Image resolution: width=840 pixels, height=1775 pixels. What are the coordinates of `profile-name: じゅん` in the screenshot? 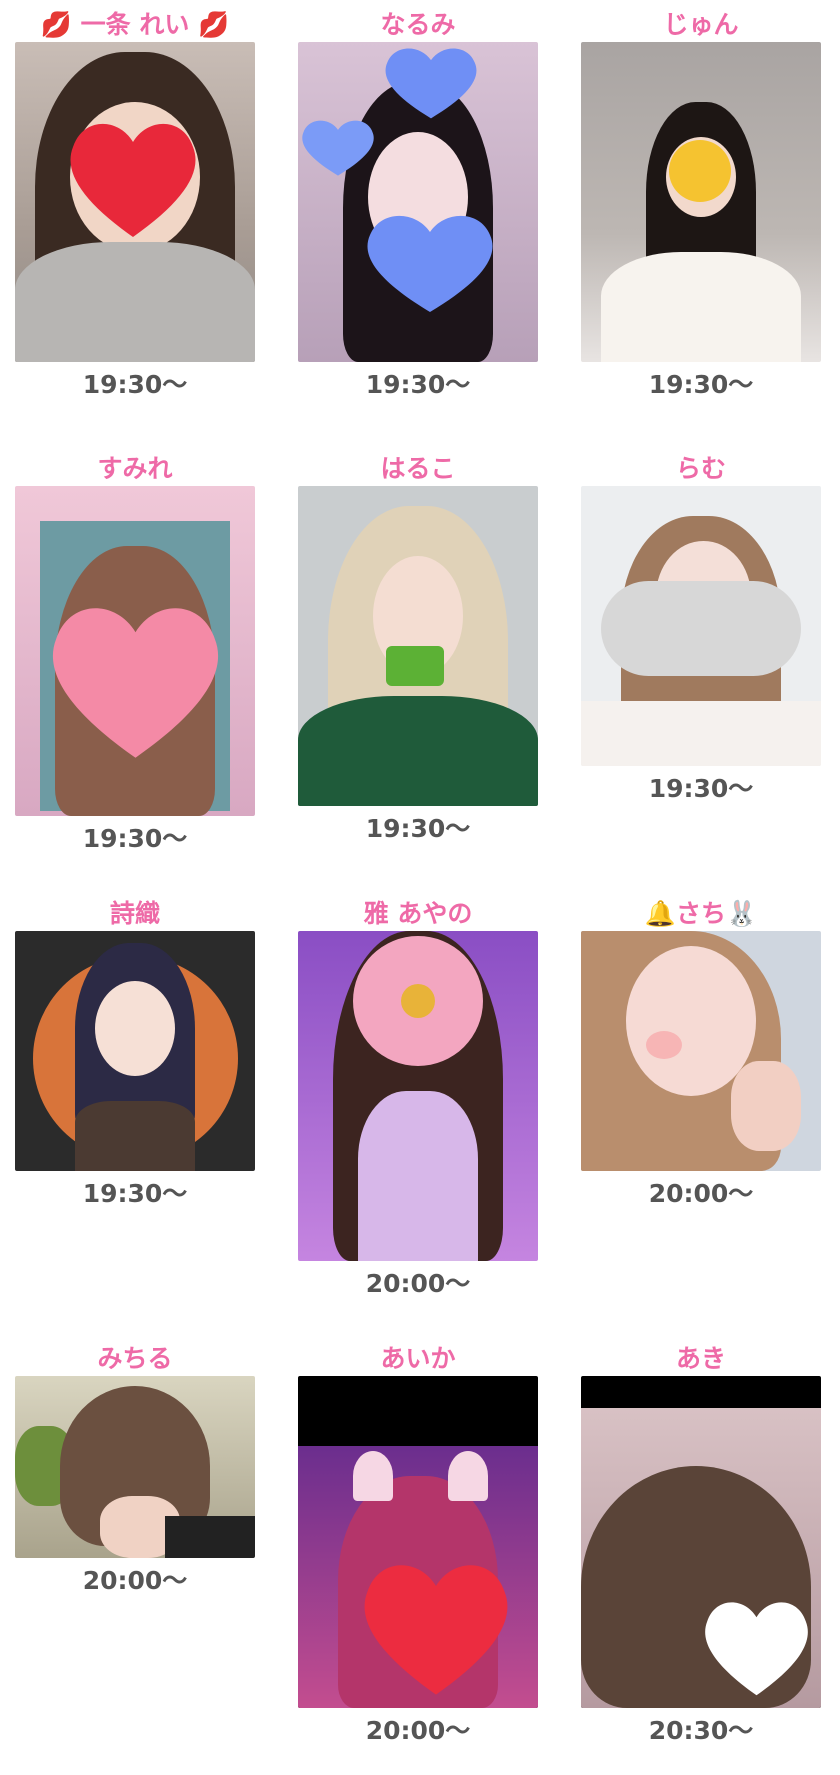 It's located at (701, 24).